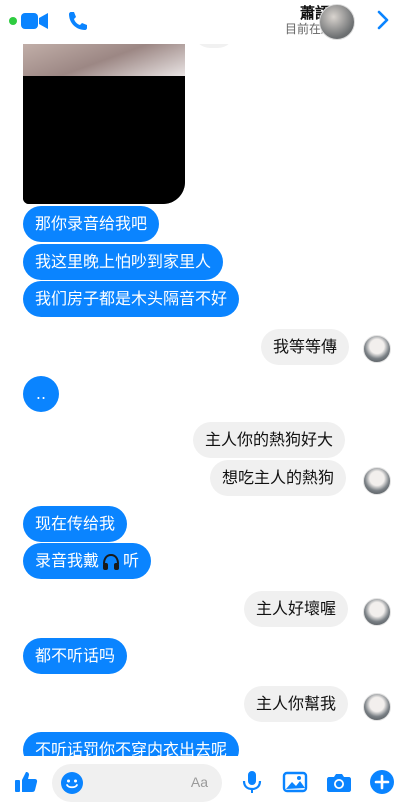 The height and width of the screenshot is (810, 407). What do you see at coordinates (295, 782) in the screenshot?
I see `gallery-icon` at bounding box center [295, 782].